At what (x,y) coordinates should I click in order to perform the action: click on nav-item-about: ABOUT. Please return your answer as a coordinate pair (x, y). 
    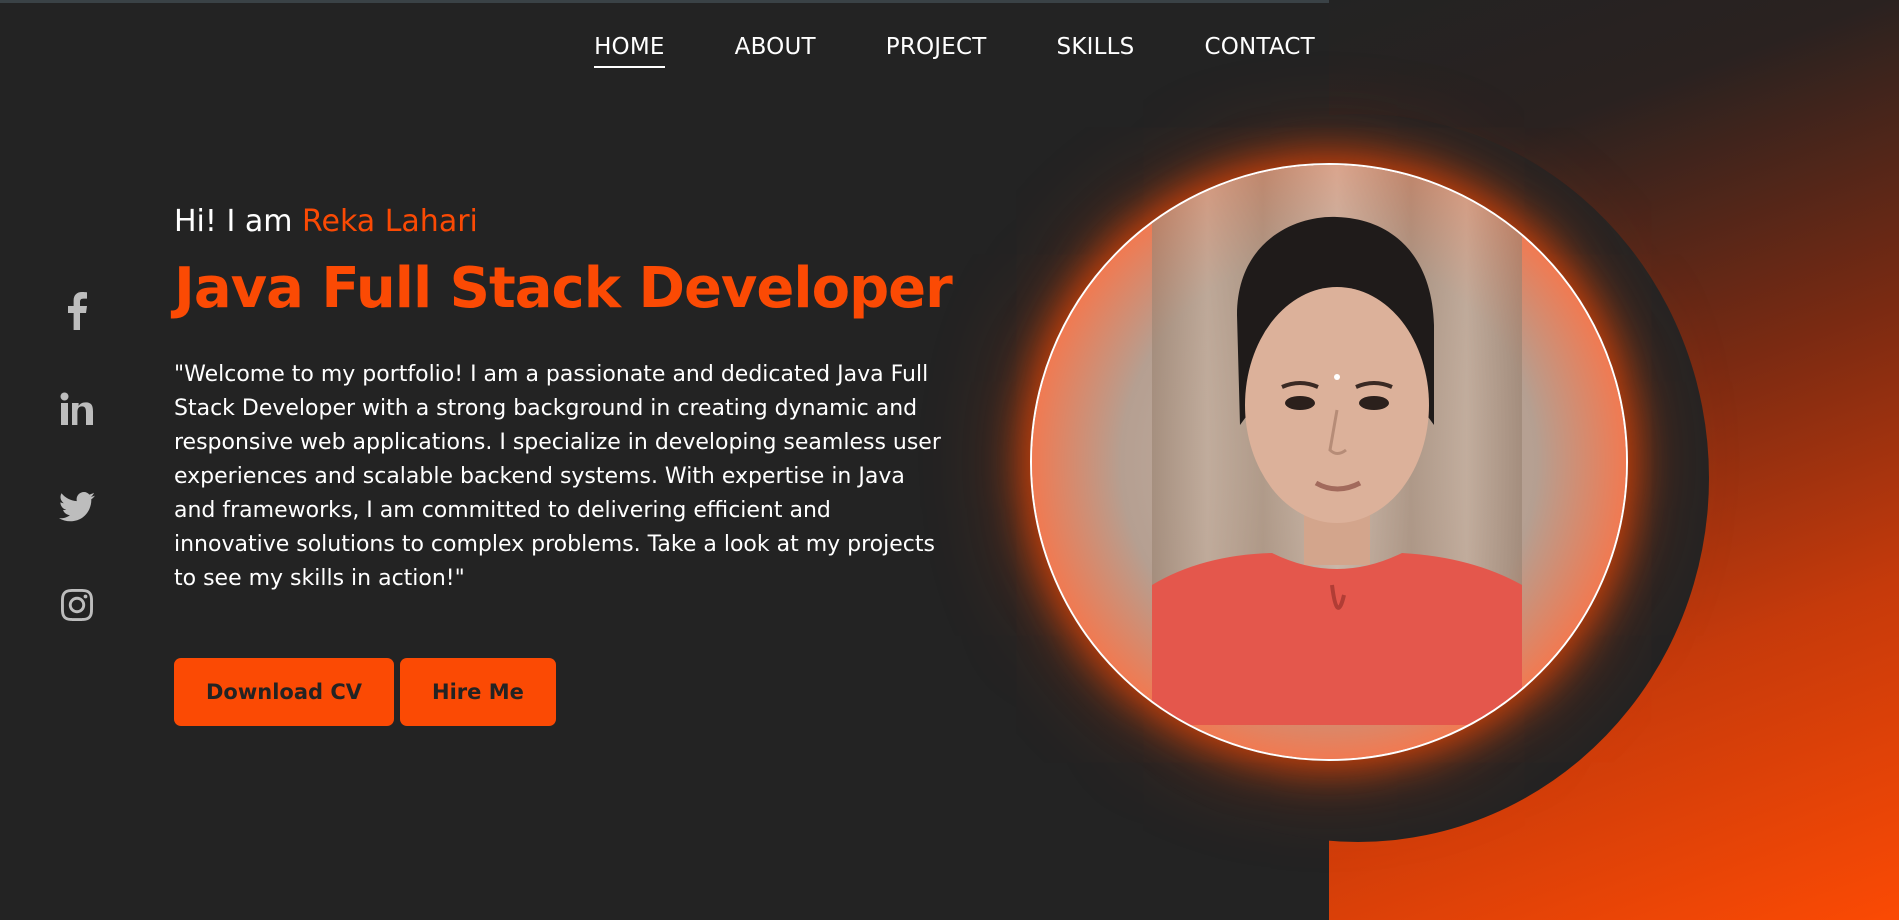
    Looking at the image, I should click on (775, 51).